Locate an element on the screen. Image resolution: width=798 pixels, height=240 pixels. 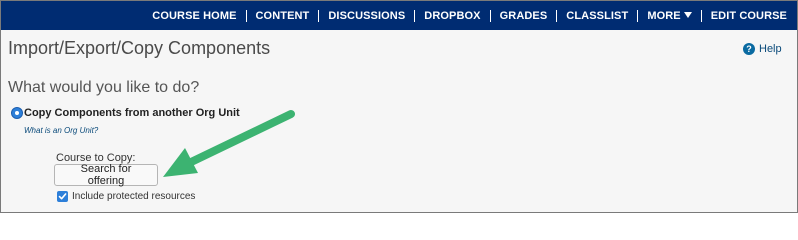
copy-components-radio is located at coordinates (17, 113).